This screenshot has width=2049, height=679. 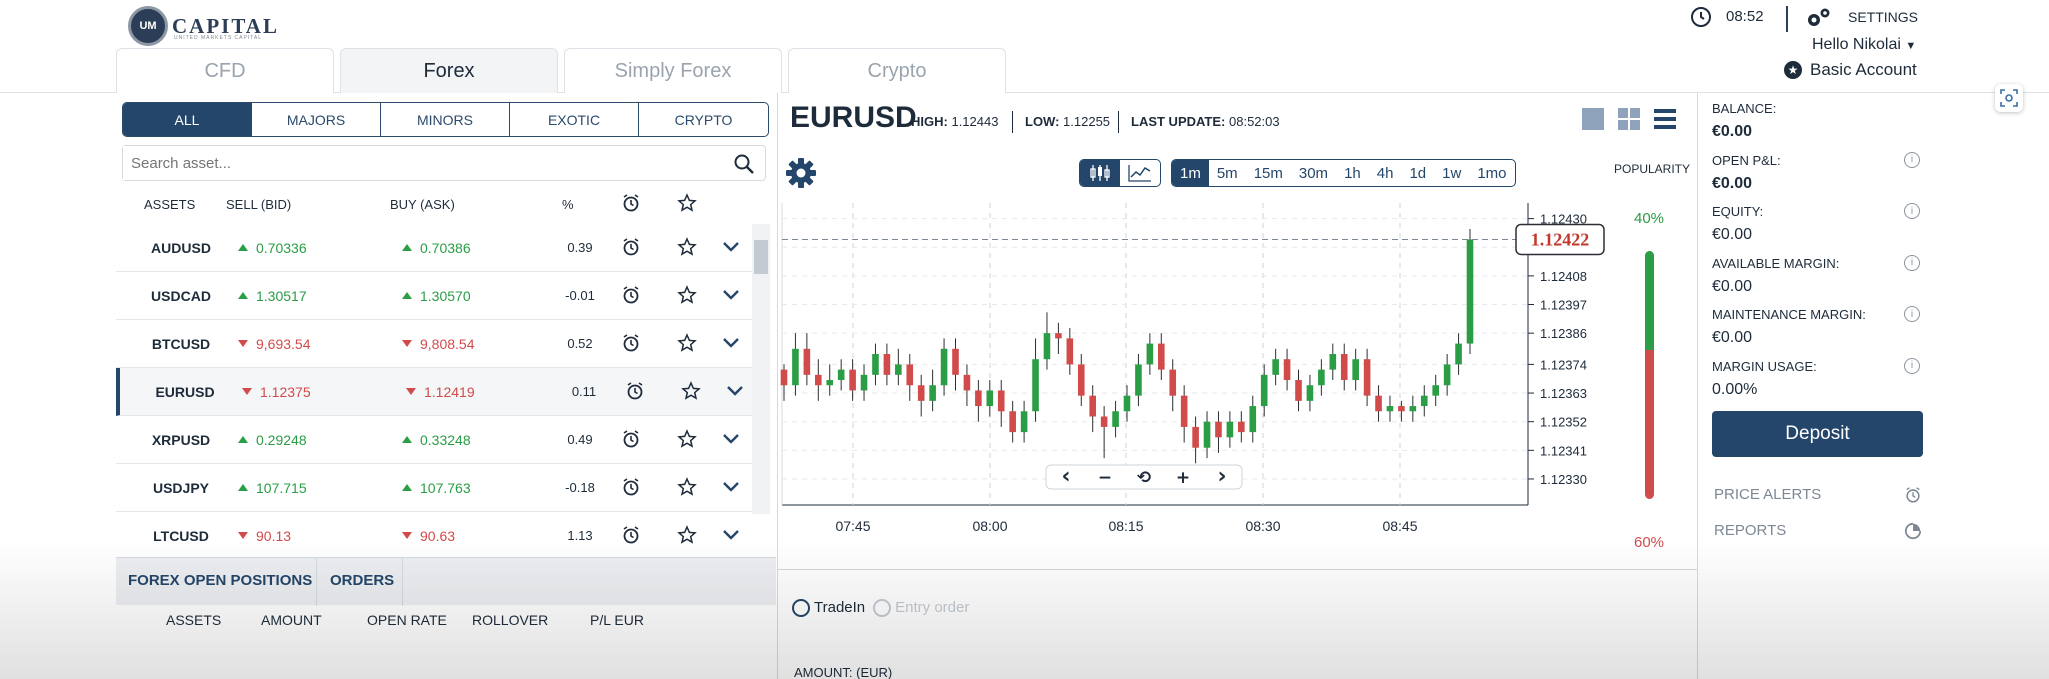 I want to click on brand-logo: UM CAPITAL UNITED MARKETS CAPITAL, so click(x=203, y=26).